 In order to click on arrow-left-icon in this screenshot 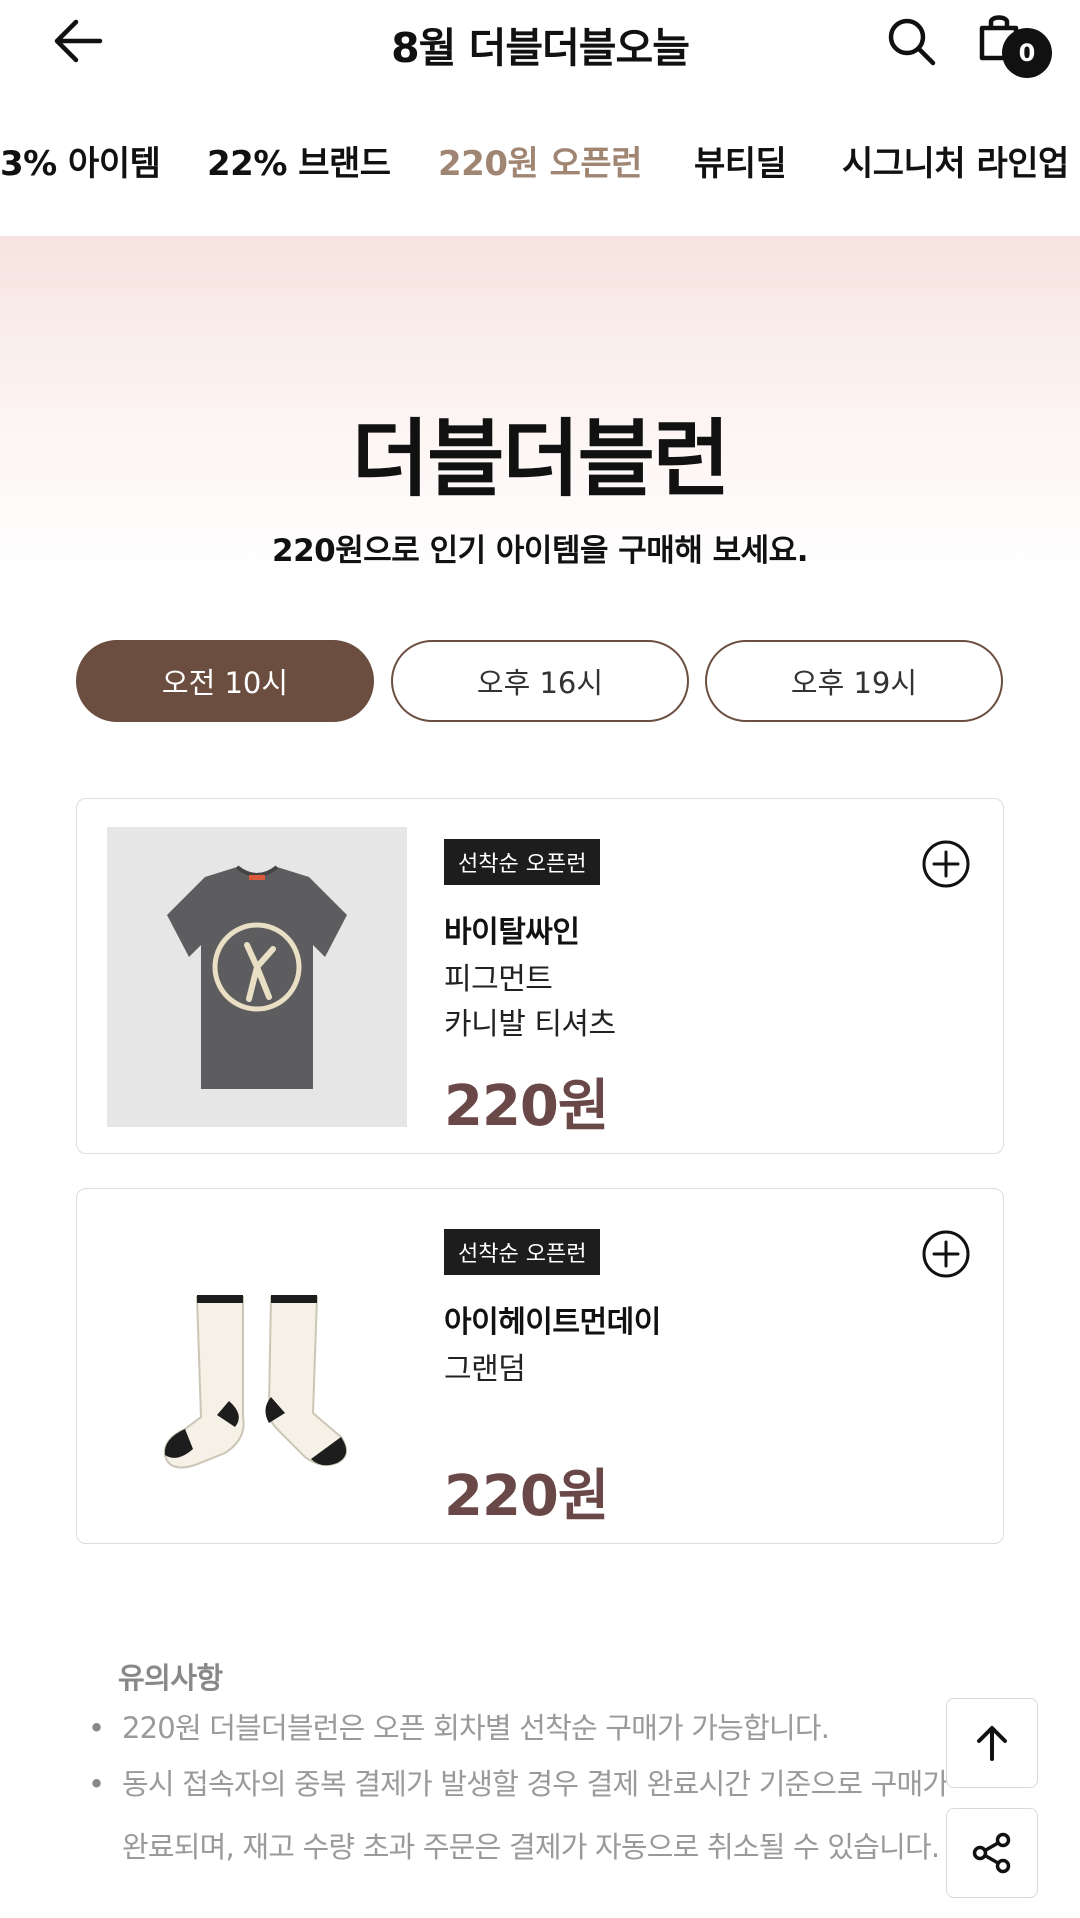, I will do `click(78, 41)`.